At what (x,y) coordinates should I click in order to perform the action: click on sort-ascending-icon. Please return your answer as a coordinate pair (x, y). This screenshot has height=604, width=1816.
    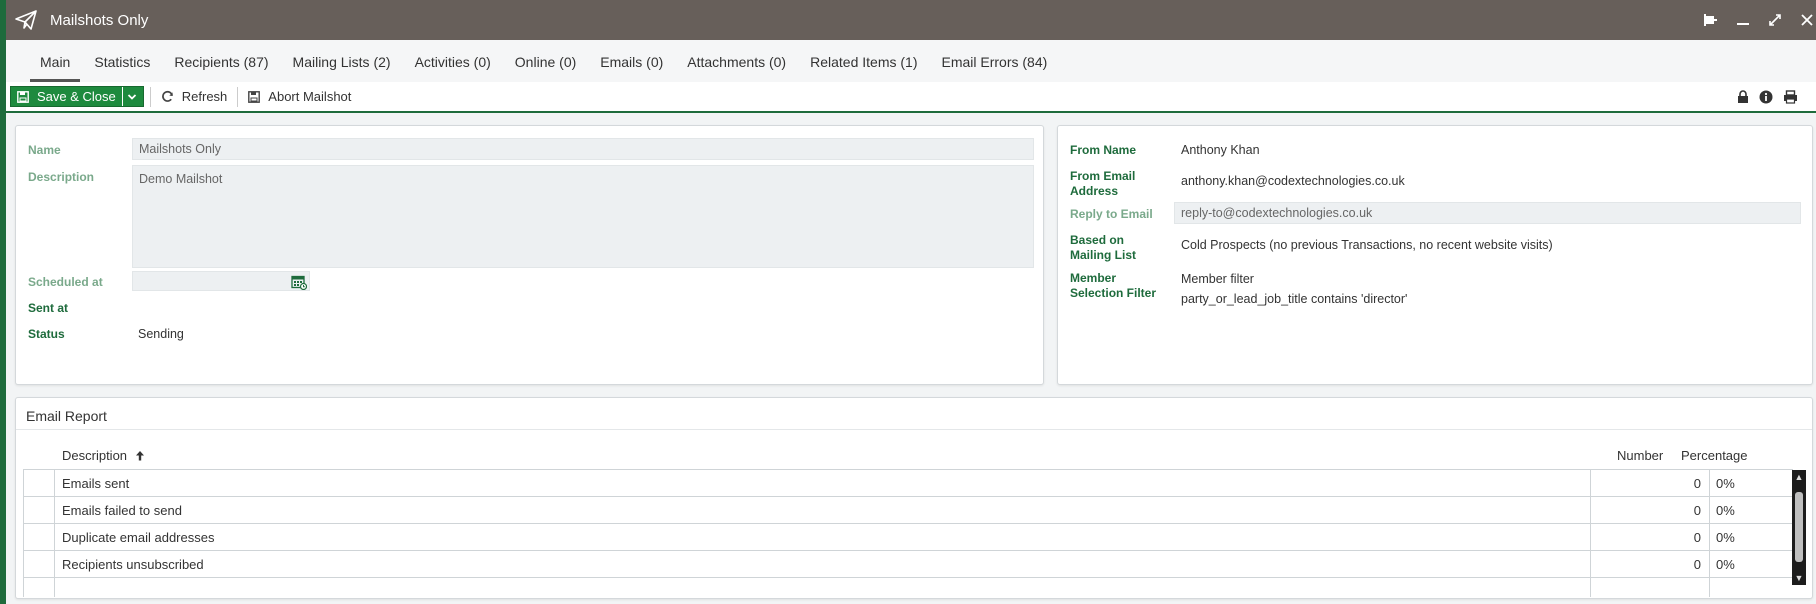
    Looking at the image, I should click on (140, 455).